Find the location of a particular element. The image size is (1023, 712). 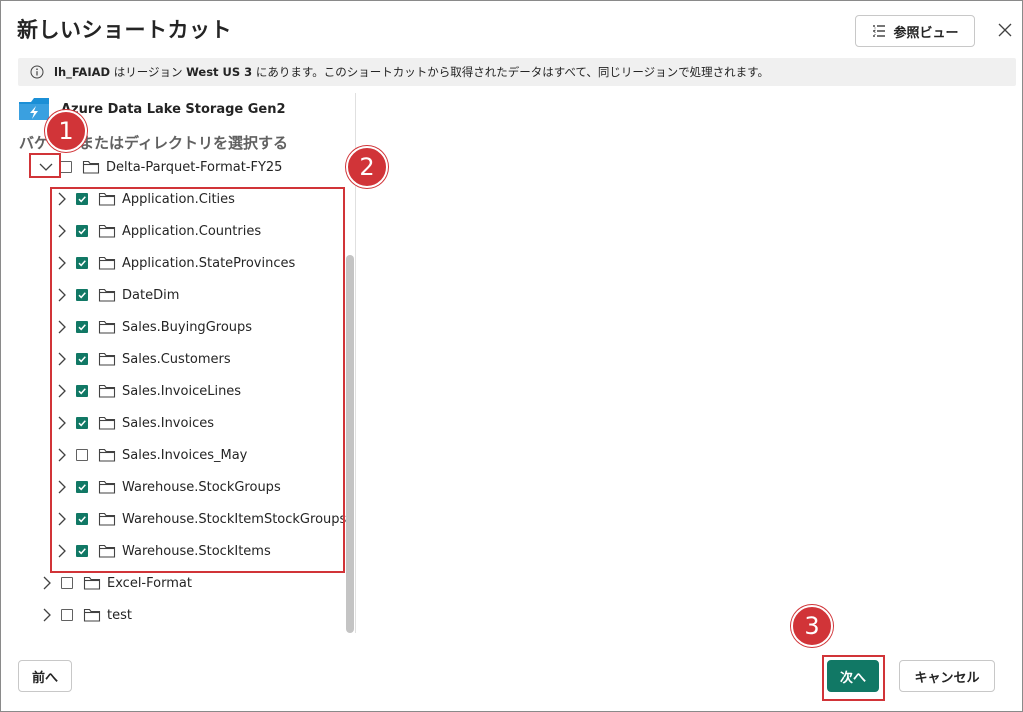

tree-sibling-item-row: test is located at coordinates (85, 615).